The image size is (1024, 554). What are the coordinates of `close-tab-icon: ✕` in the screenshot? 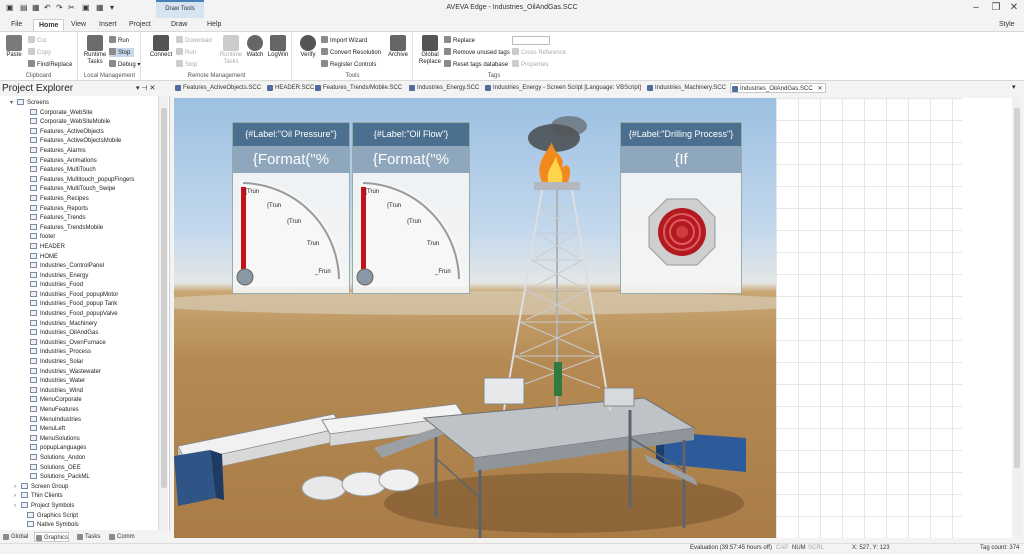 It's located at (820, 89).